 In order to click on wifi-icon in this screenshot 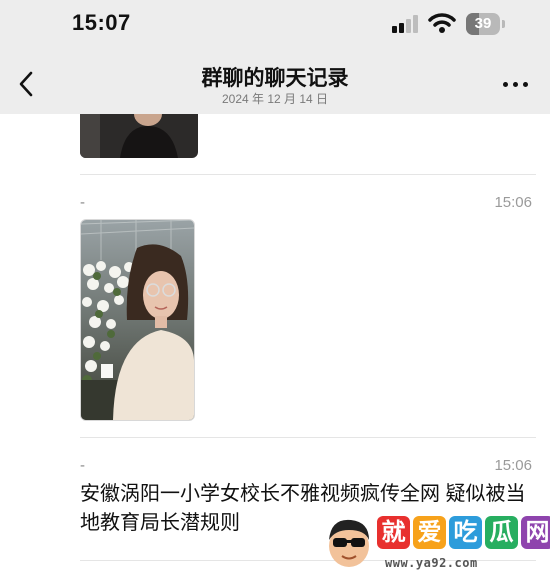, I will do `click(442, 23)`.